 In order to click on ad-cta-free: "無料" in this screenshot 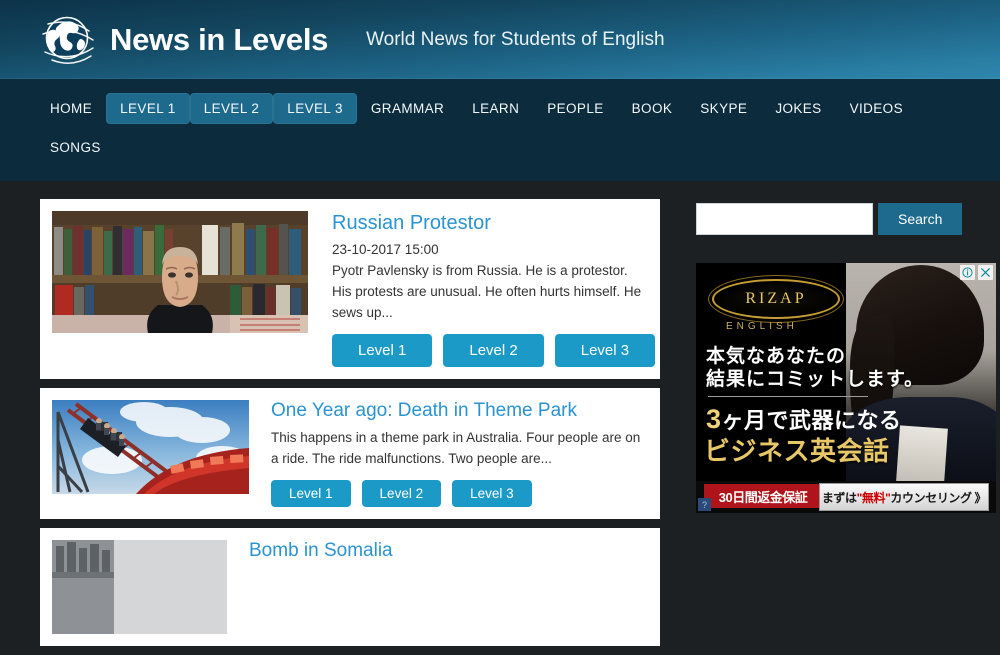, I will do `click(873, 497)`.